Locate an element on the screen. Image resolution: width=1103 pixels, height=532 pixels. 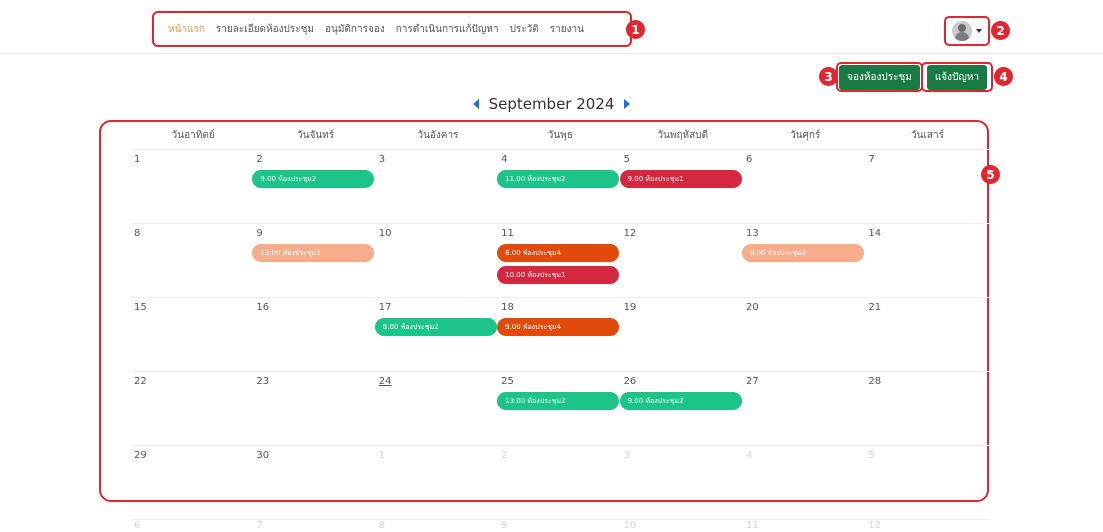
calendar-day-cell: 17 8.00 ห้องประชุม2 is located at coordinates (436, 334).